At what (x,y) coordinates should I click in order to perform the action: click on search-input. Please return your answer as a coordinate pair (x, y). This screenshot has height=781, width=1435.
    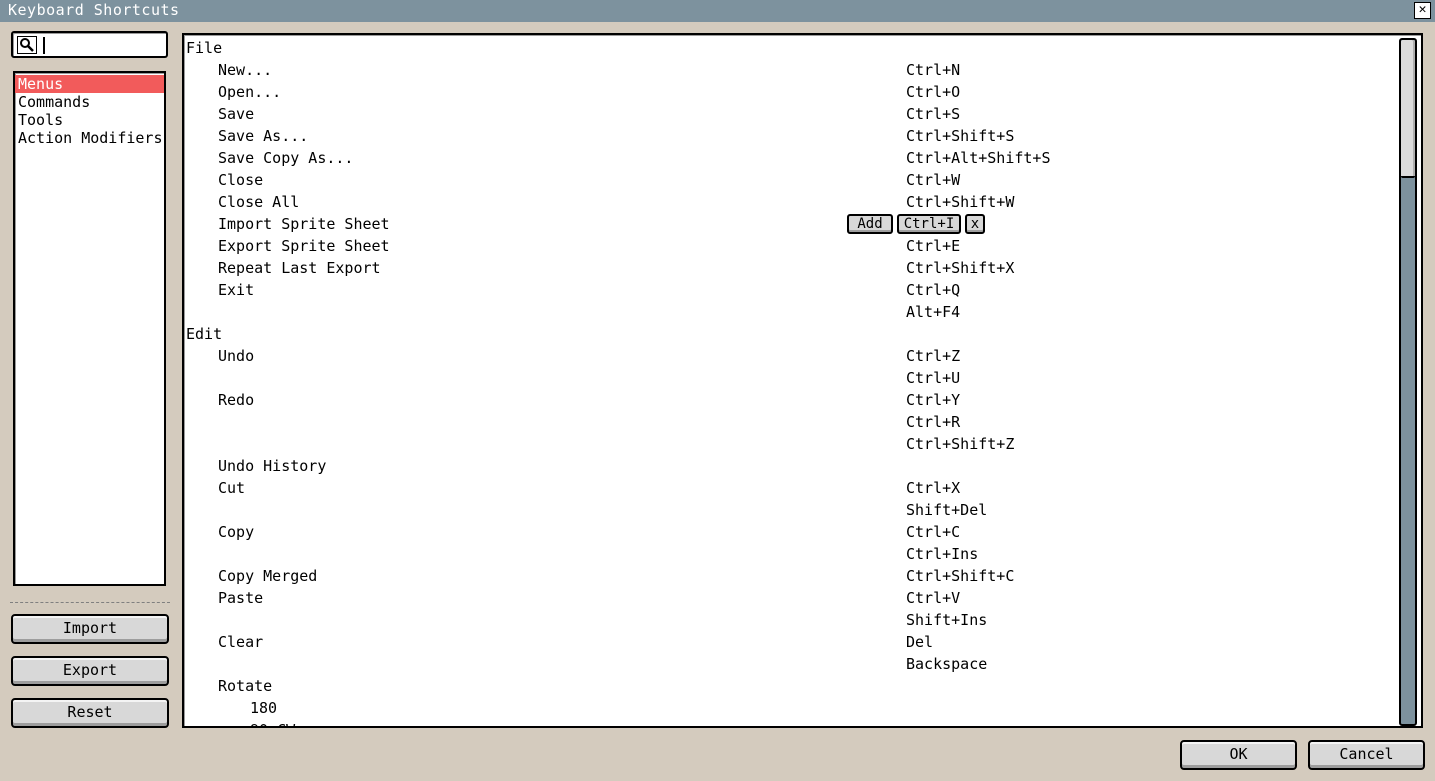
    Looking at the image, I should click on (89, 44).